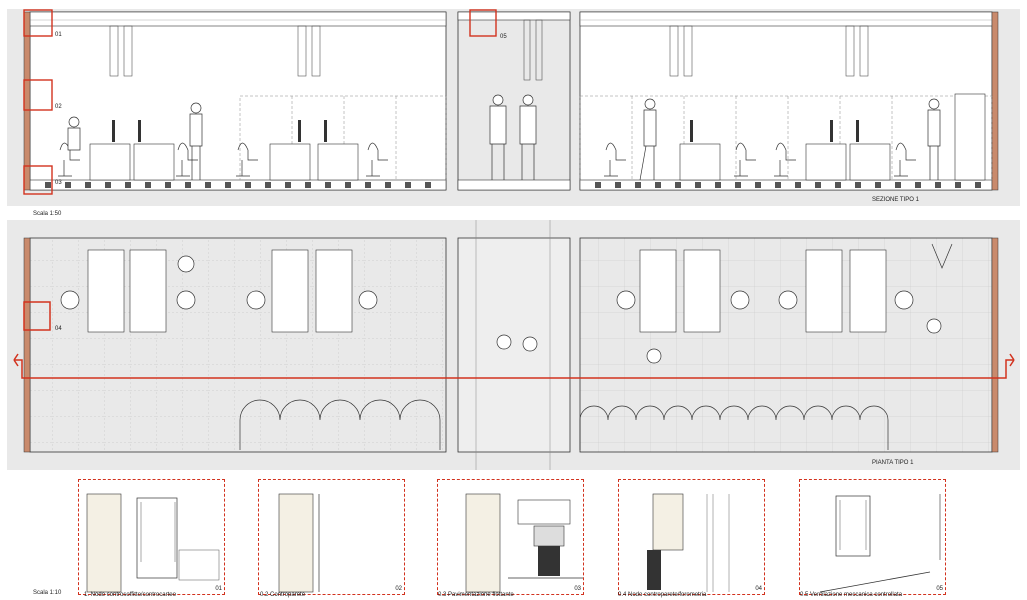  What do you see at coordinates (758, 589) in the screenshot?
I see `detail-04-num: 04` at bounding box center [758, 589].